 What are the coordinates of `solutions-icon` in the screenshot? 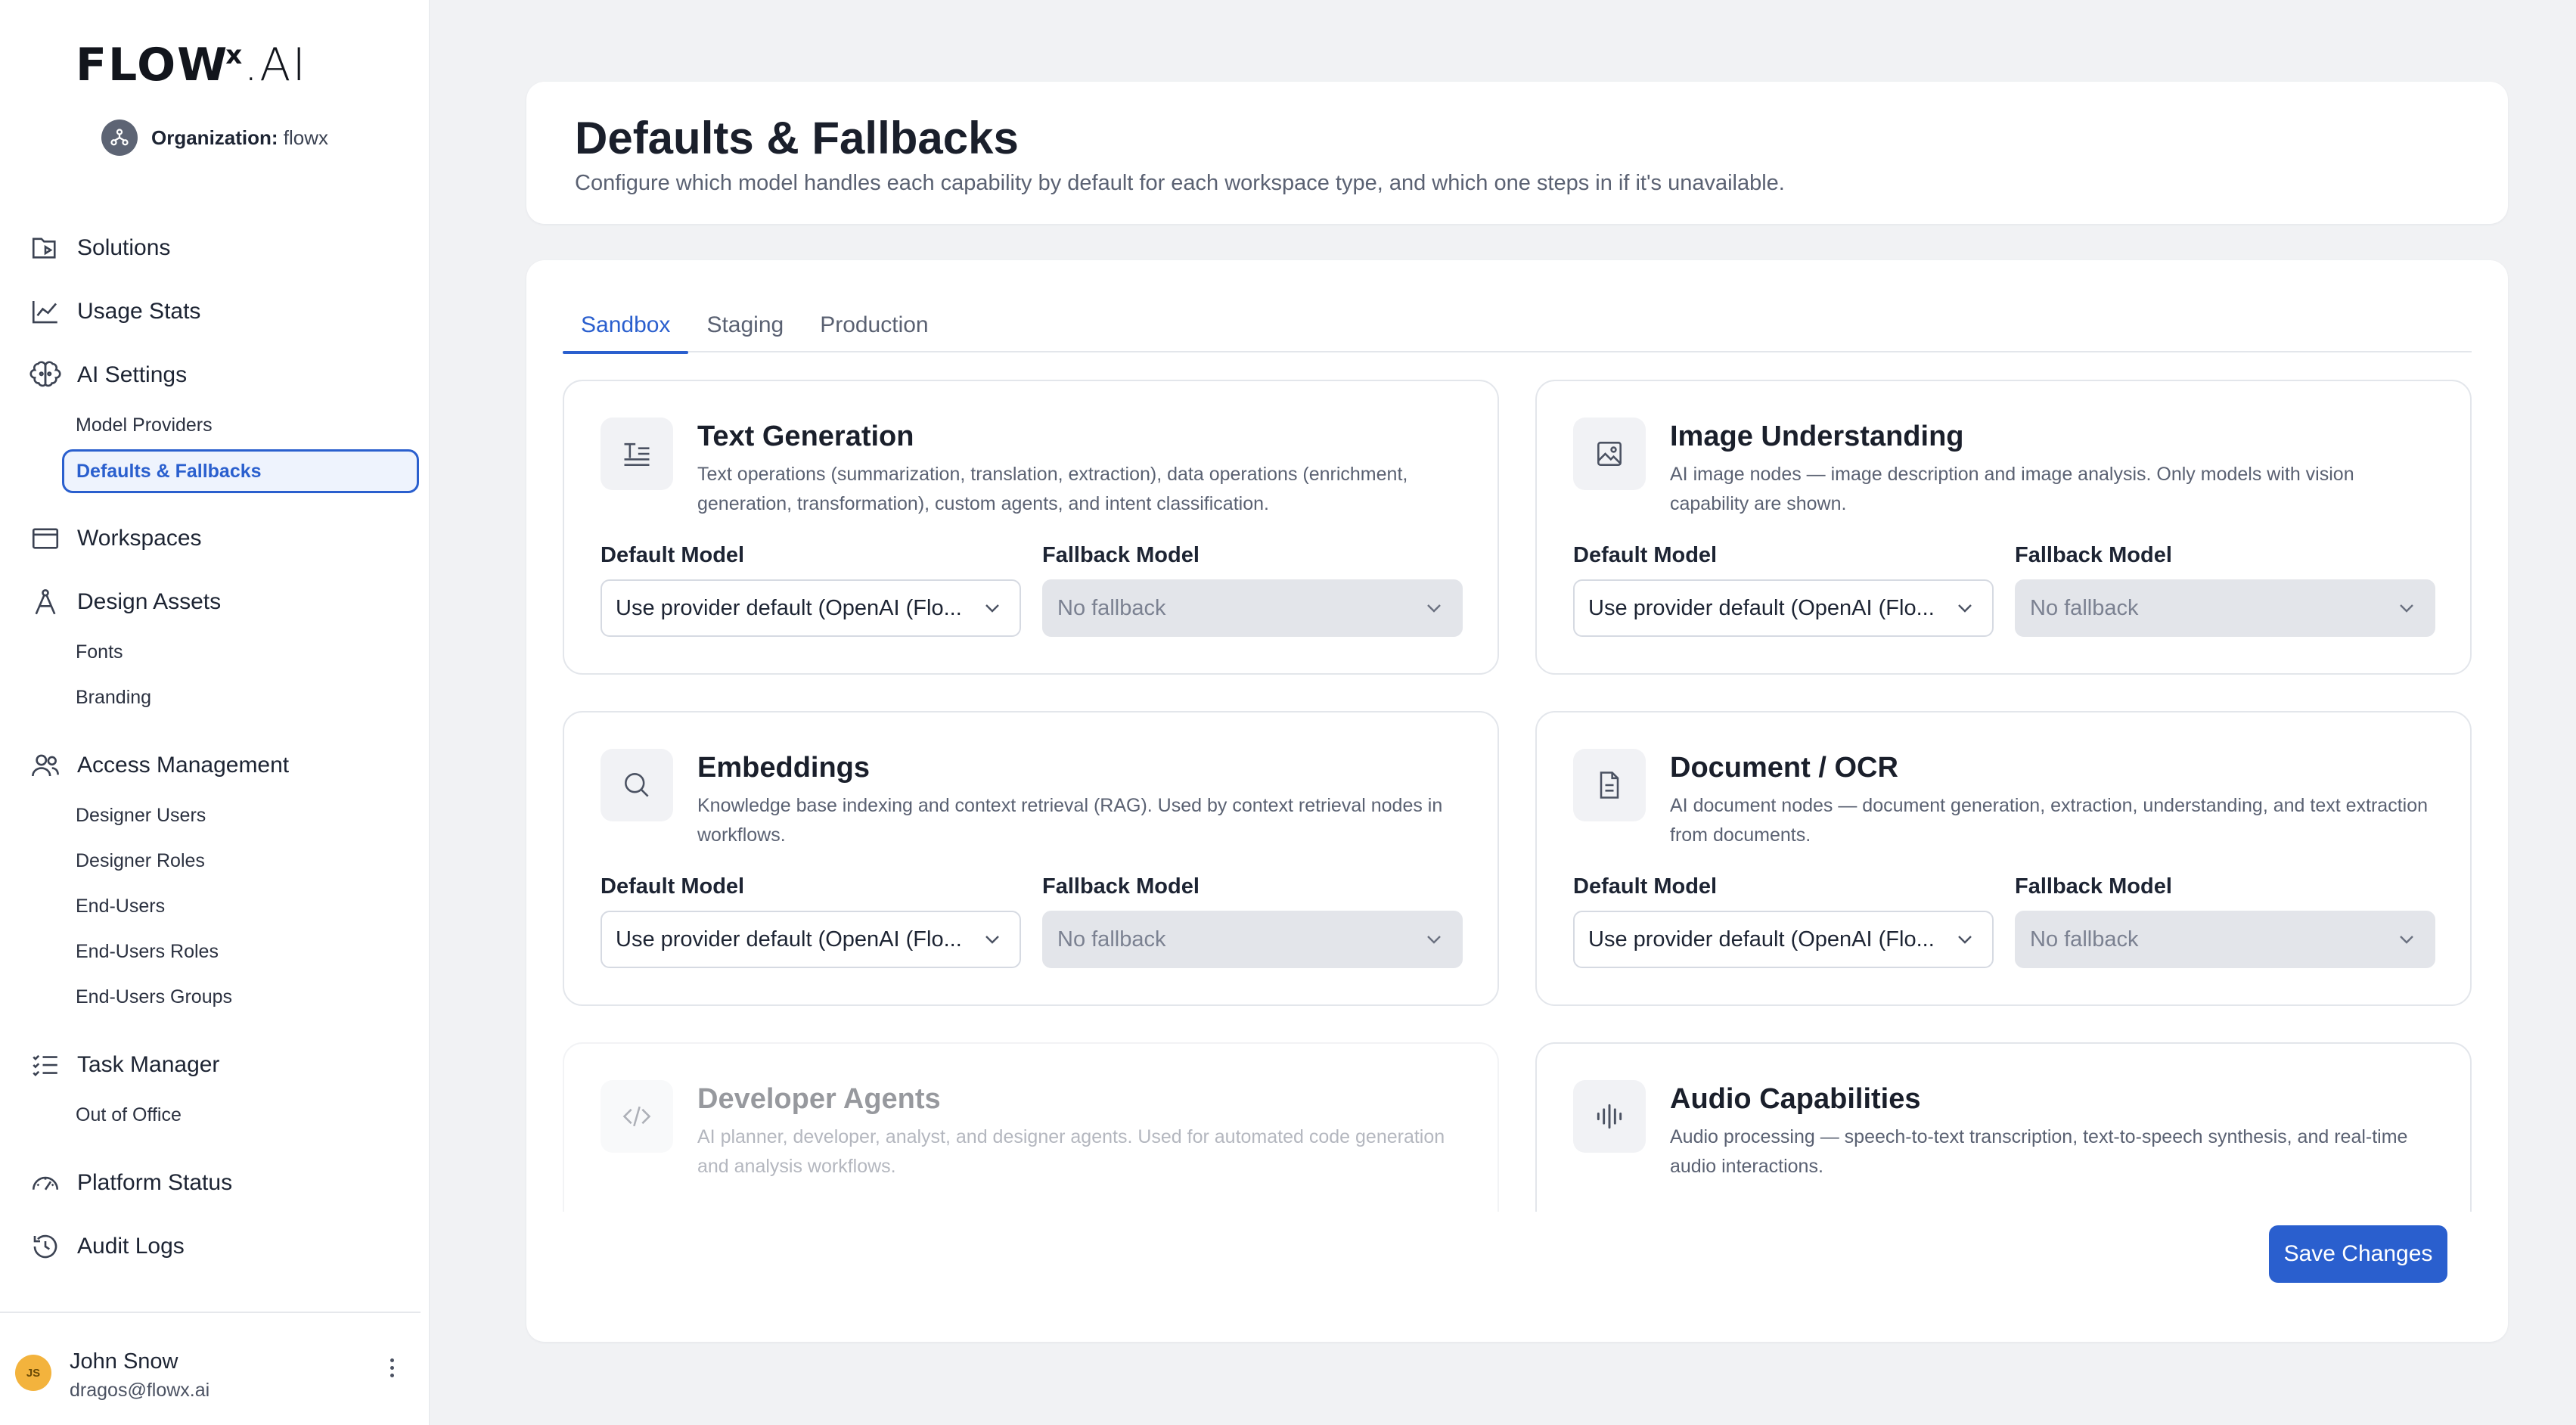 It's located at (45, 248).